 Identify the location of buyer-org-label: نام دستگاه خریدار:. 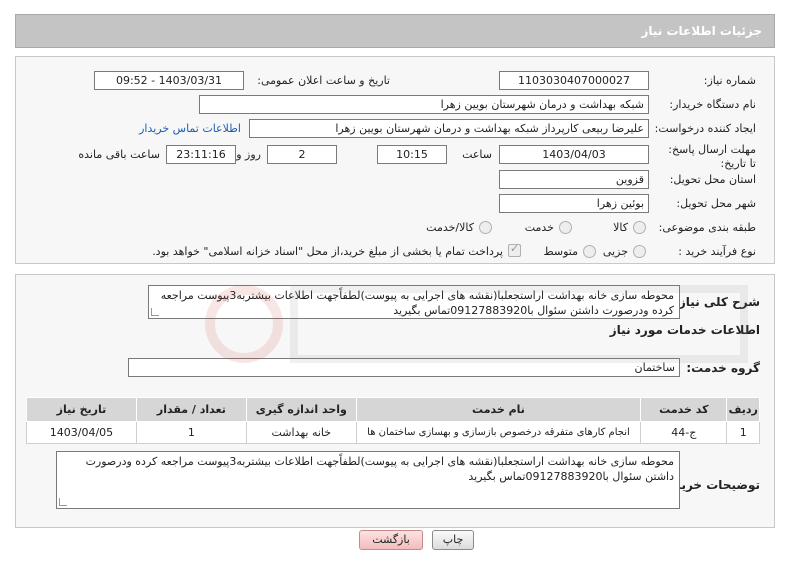
(712, 104).